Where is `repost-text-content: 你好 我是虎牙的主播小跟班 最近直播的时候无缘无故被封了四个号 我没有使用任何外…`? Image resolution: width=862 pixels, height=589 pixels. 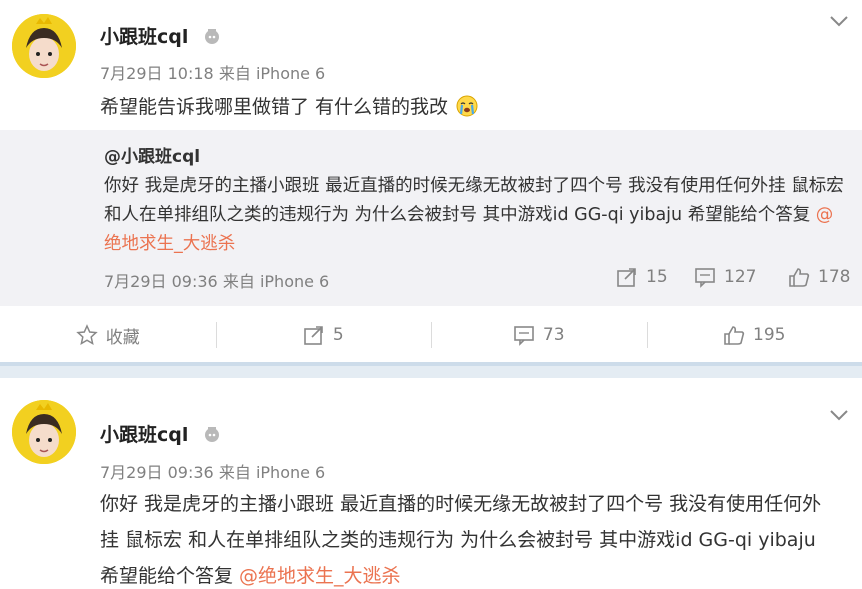
repost-text-content: 你好 我是虎牙的主播小跟班 最近直播的时候无缘无故被封了四个号 我没有使用任何外… is located at coordinates (474, 200).